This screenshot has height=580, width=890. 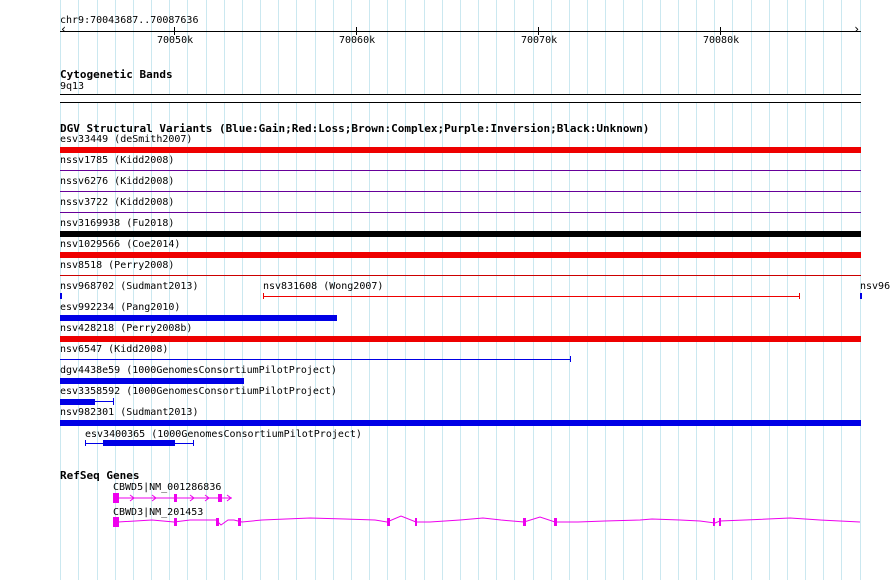 I want to click on gene-models, so click(x=487, y=510).